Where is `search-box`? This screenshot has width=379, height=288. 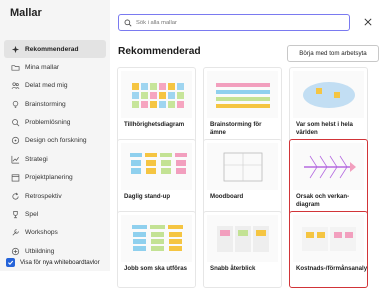
search-box is located at coordinates (234, 22).